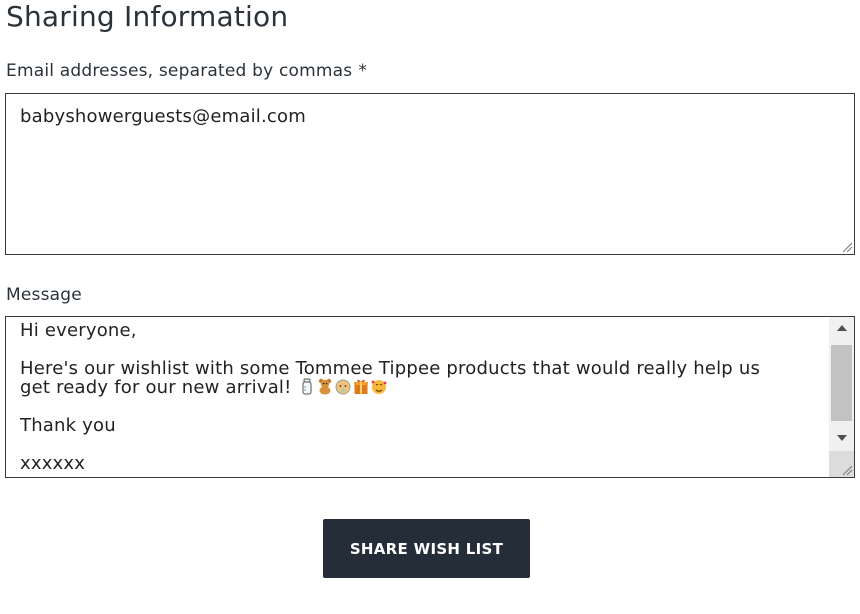 The height and width of the screenshot is (614, 860). What do you see at coordinates (156, 387) in the screenshot?
I see `message-line-body-2: get ready for our new arrival!` at bounding box center [156, 387].